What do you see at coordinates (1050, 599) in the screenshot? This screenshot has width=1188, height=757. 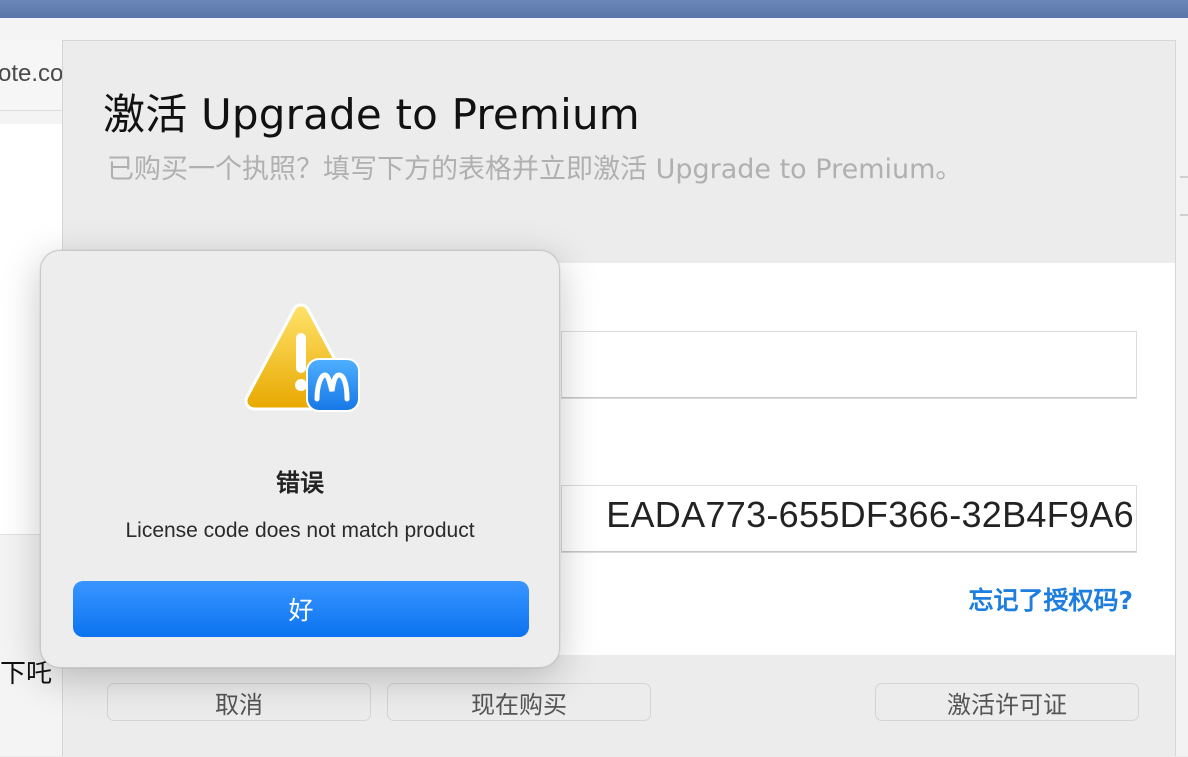 I see `forgot-license-link: 忘记了授权码?` at bounding box center [1050, 599].